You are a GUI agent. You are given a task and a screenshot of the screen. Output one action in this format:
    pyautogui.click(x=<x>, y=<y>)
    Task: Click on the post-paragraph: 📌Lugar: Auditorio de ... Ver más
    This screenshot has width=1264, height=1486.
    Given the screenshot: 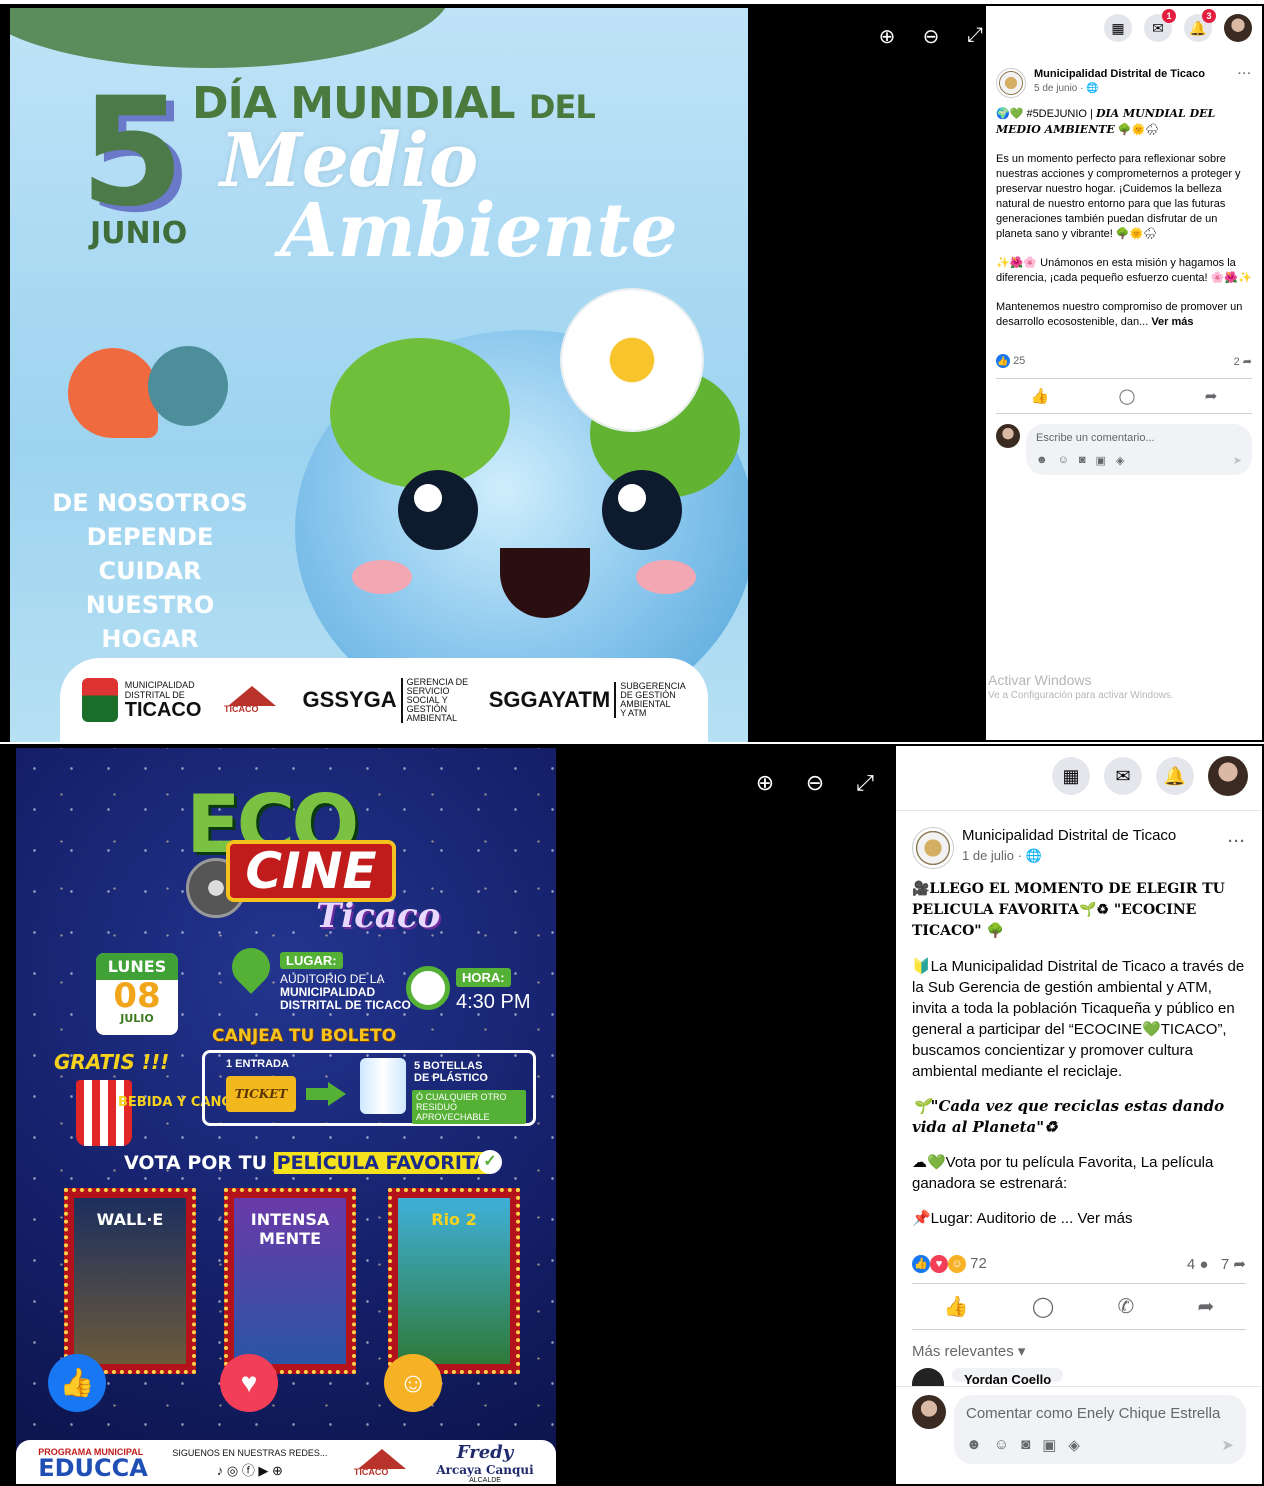 What is the action you would take?
    pyautogui.click(x=1079, y=1218)
    